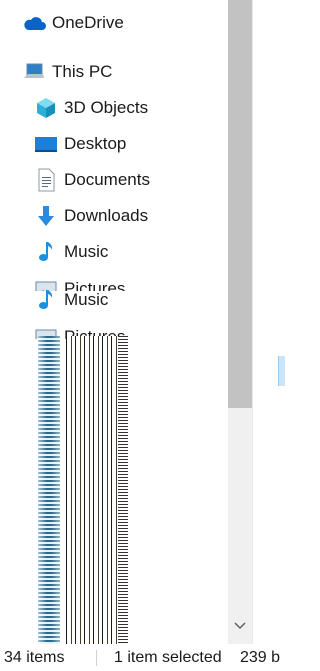  What do you see at coordinates (281, 371) in the screenshot?
I see `selected-item-highlight` at bounding box center [281, 371].